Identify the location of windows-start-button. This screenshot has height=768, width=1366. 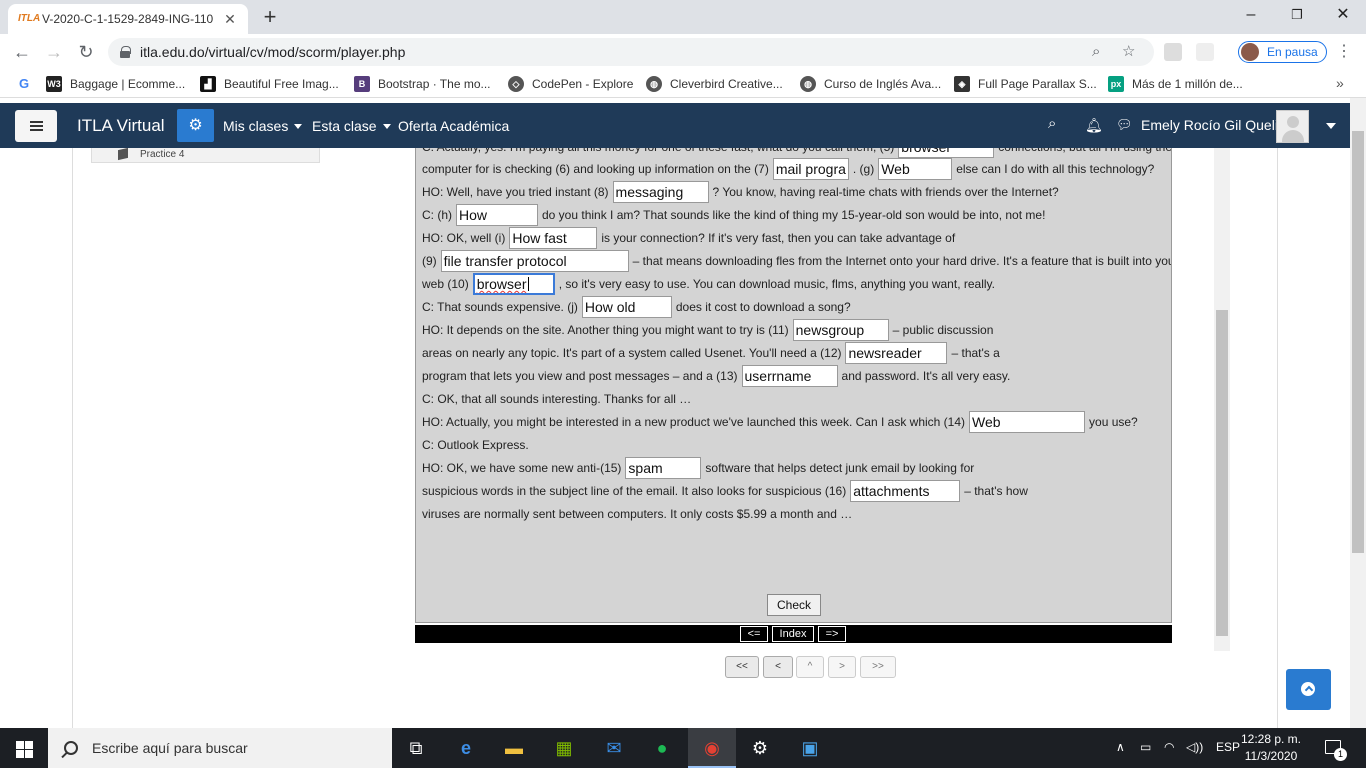
(24, 748).